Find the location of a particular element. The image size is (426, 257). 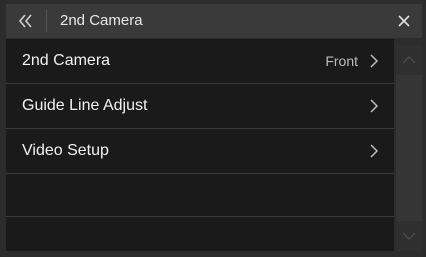

page-title: 2nd Camera is located at coordinates (101, 20).